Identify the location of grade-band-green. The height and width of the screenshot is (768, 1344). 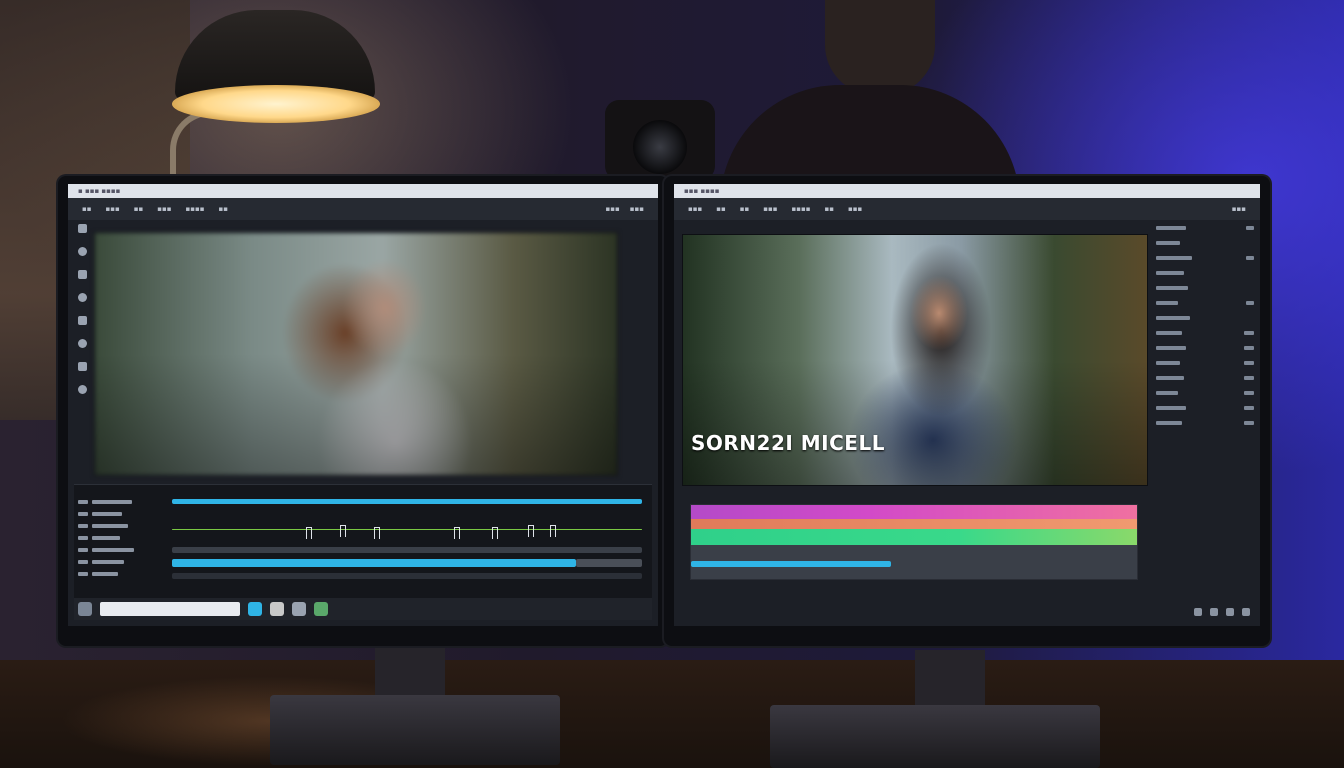
(914, 537).